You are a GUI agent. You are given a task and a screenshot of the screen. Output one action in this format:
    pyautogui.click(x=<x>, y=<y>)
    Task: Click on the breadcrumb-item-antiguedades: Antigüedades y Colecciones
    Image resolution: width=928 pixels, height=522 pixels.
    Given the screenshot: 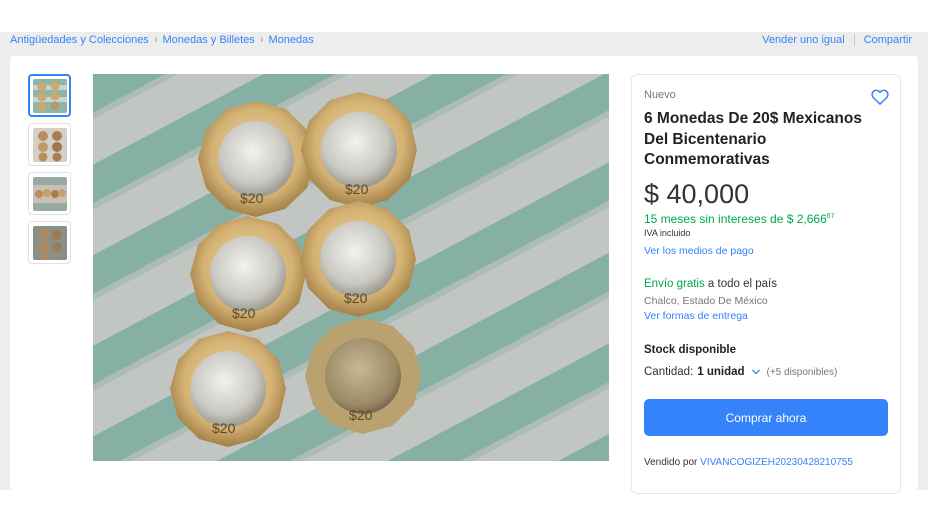 What is the action you would take?
    pyautogui.click(x=79, y=40)
    